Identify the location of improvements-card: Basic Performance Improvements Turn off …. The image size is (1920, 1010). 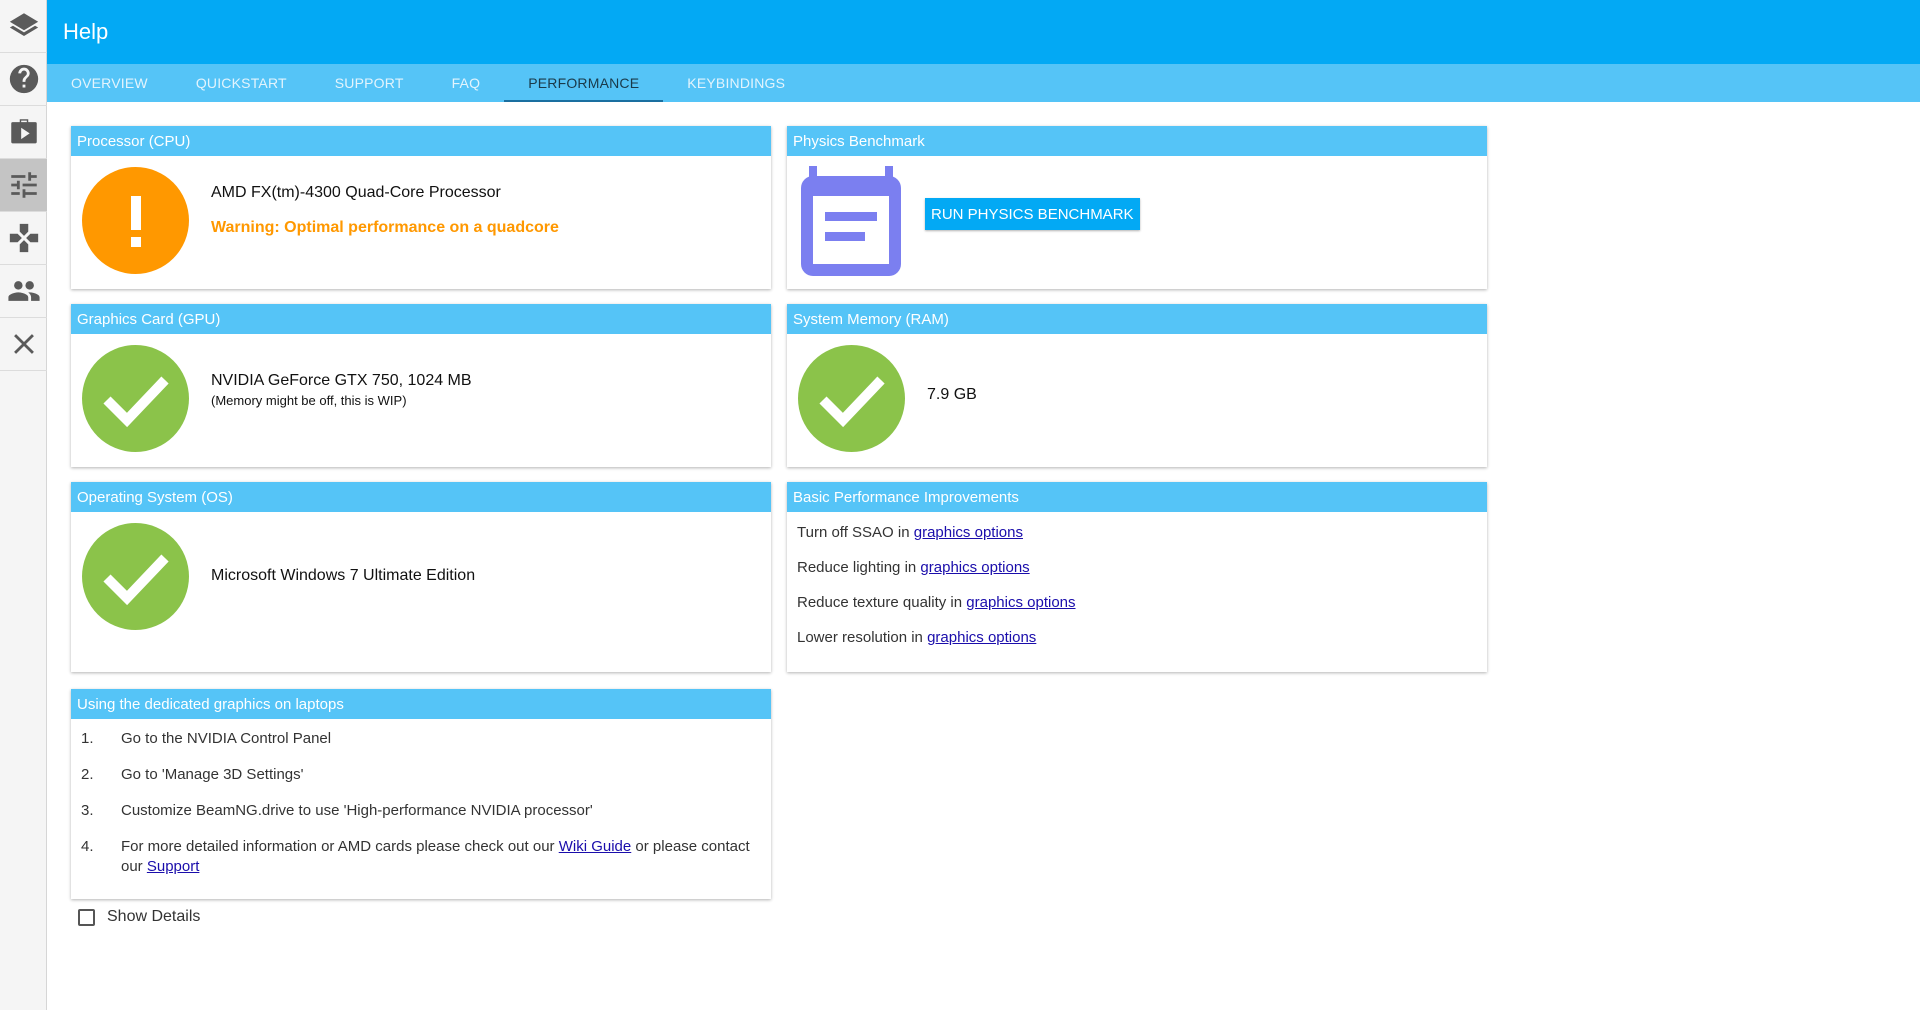
(1137, 577).